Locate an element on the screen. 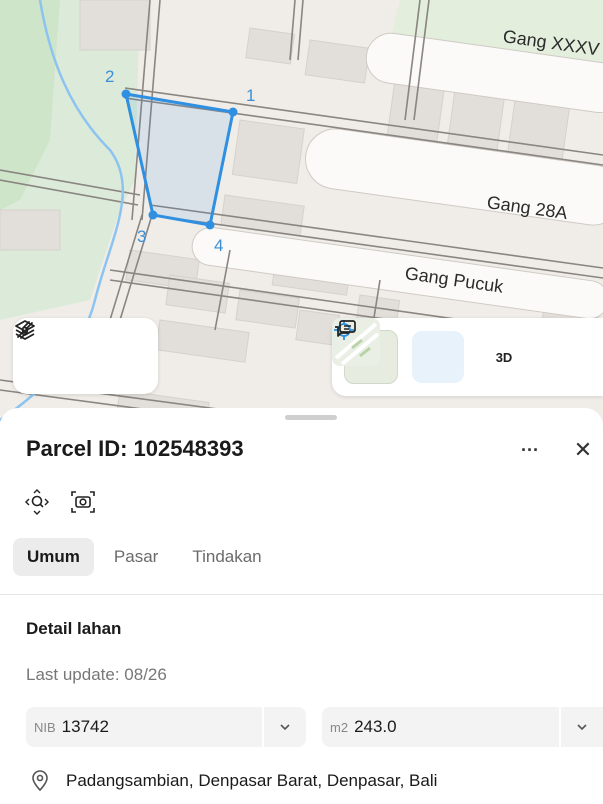 Image resolution: width=603 pixels, height=804 pixels. nib-value: 13742 is located at coordinates (85, 726).